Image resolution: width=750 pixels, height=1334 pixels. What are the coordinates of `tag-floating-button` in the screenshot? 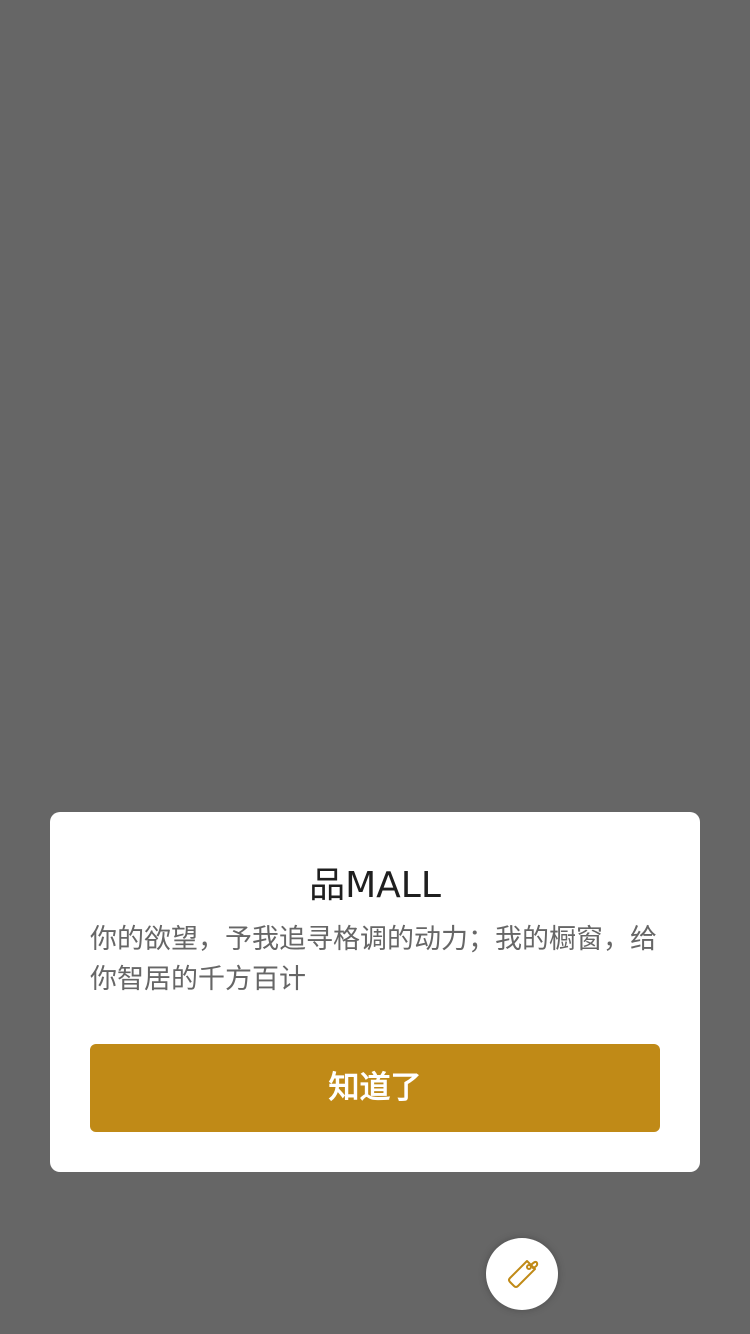 It's located at (522, 1274).